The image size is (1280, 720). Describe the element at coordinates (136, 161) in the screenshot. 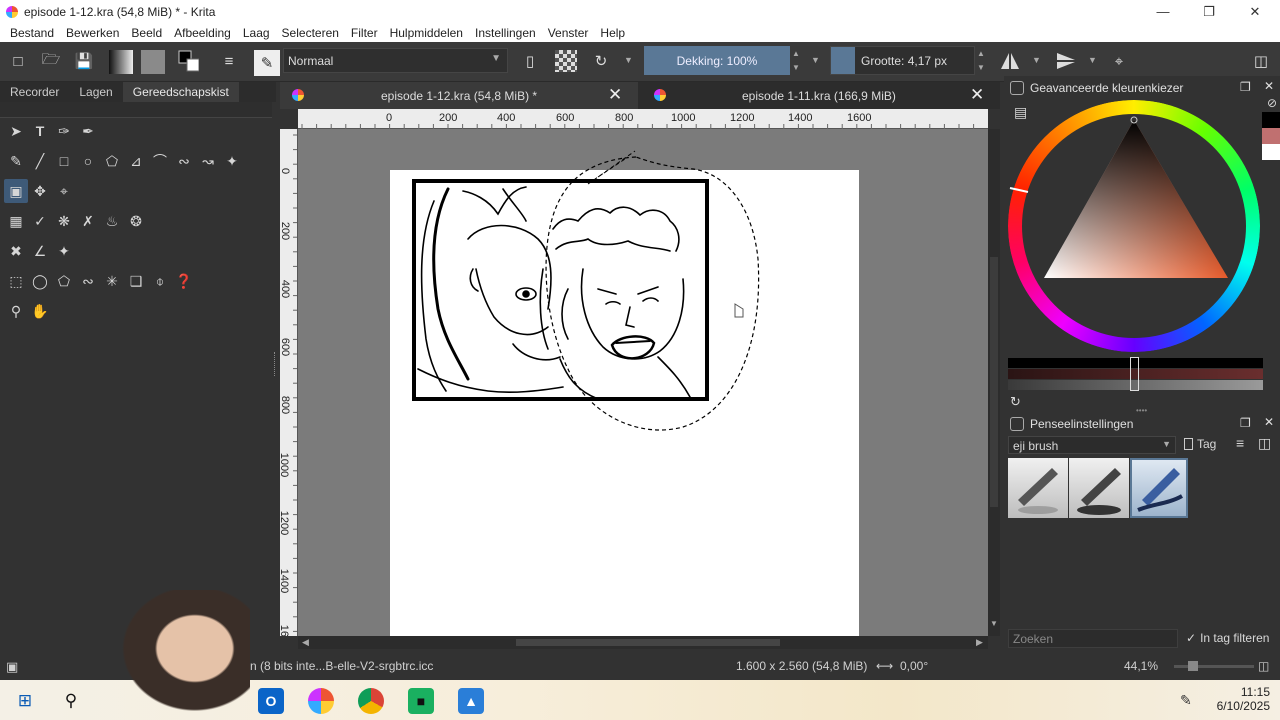

I see `polyline-tool-icon: ⊿` at that location.